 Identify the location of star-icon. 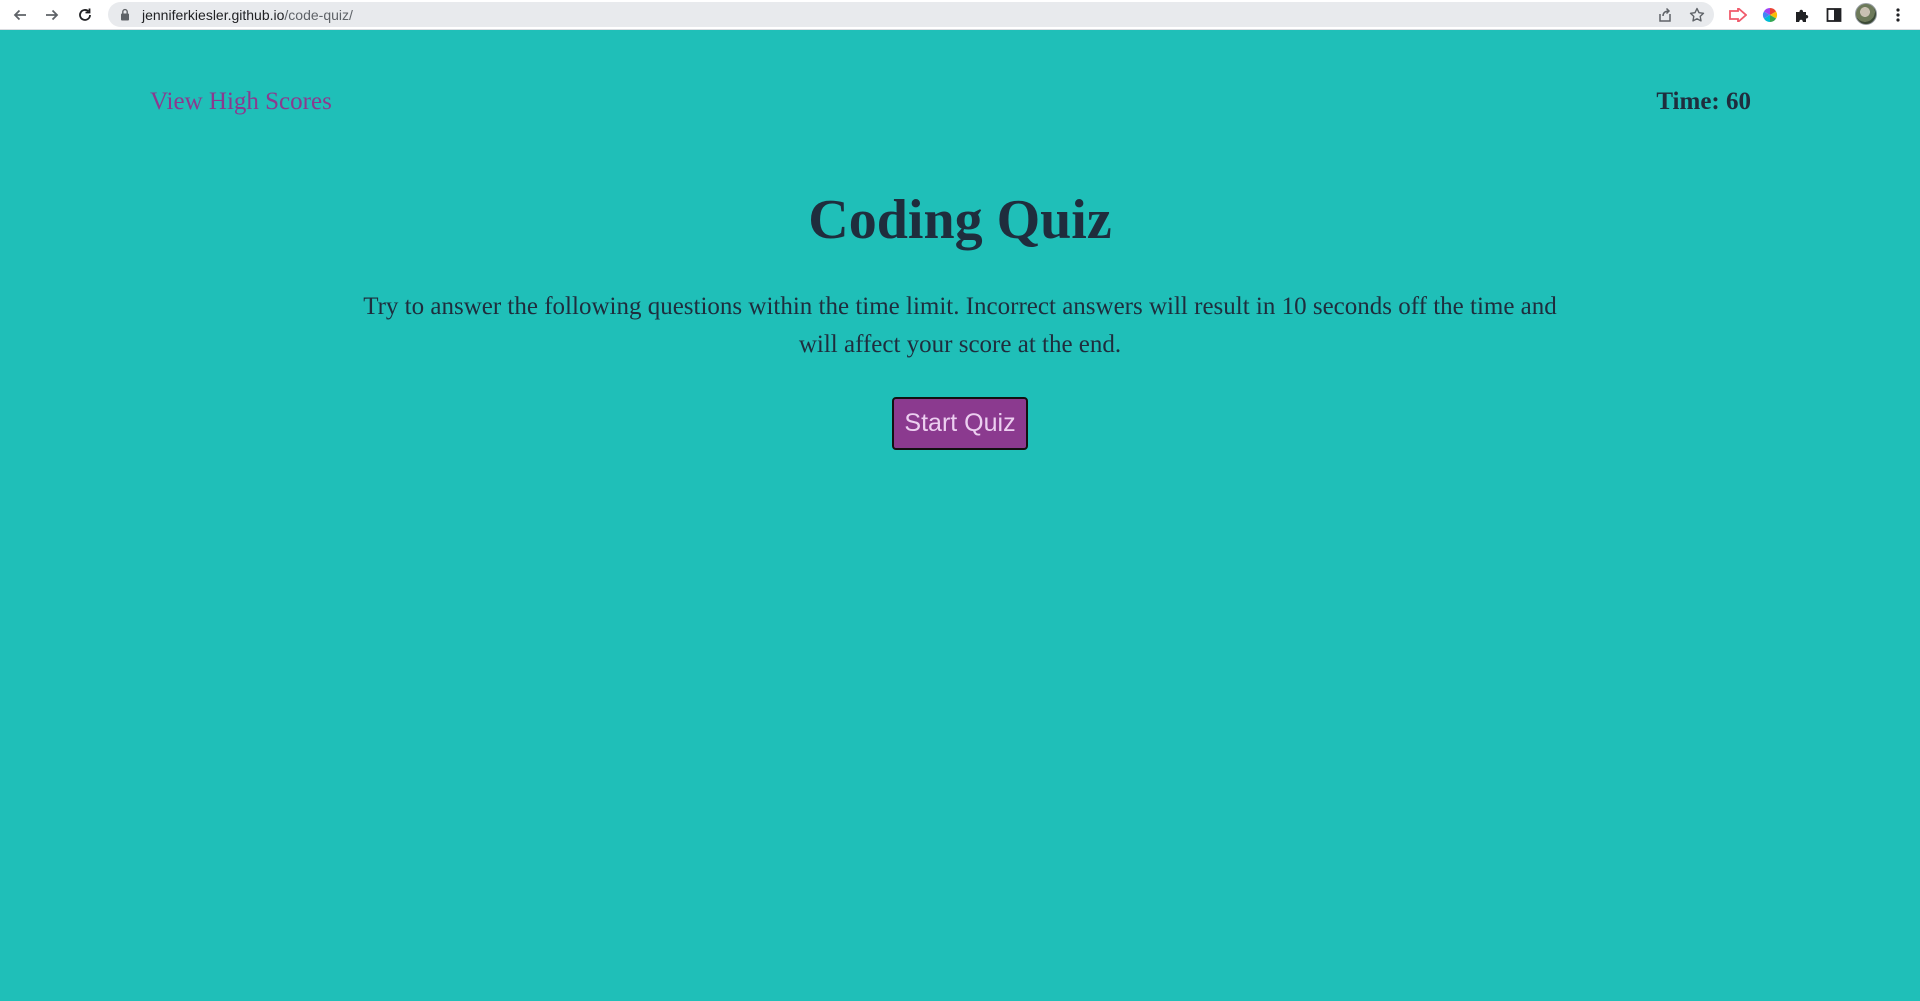
(1697, 15).